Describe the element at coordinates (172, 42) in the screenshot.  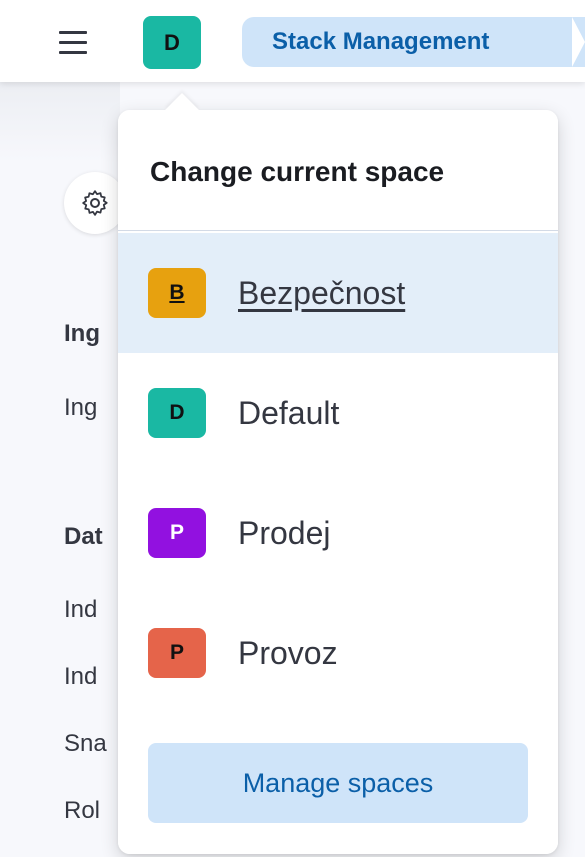
I see `current-space-avatar: D` at that location.